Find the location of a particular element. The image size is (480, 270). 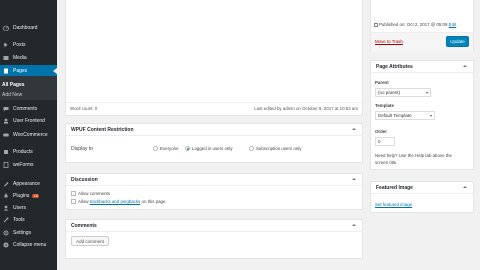

sidebar-item-label: Settings is located at coordinates (22, 232).